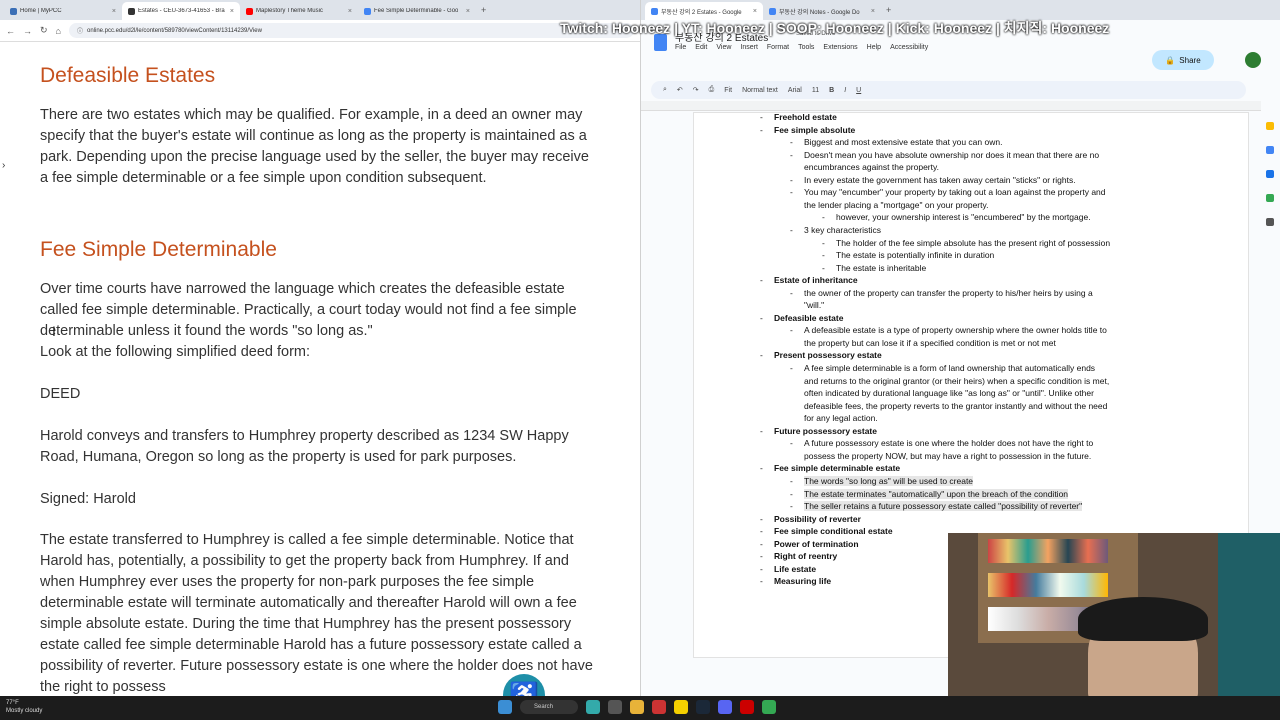 The height and width of the screenshot is (720, 1280). I want to click on left-tab-2: Maplestory Theme Music ×, so click(299, 11).